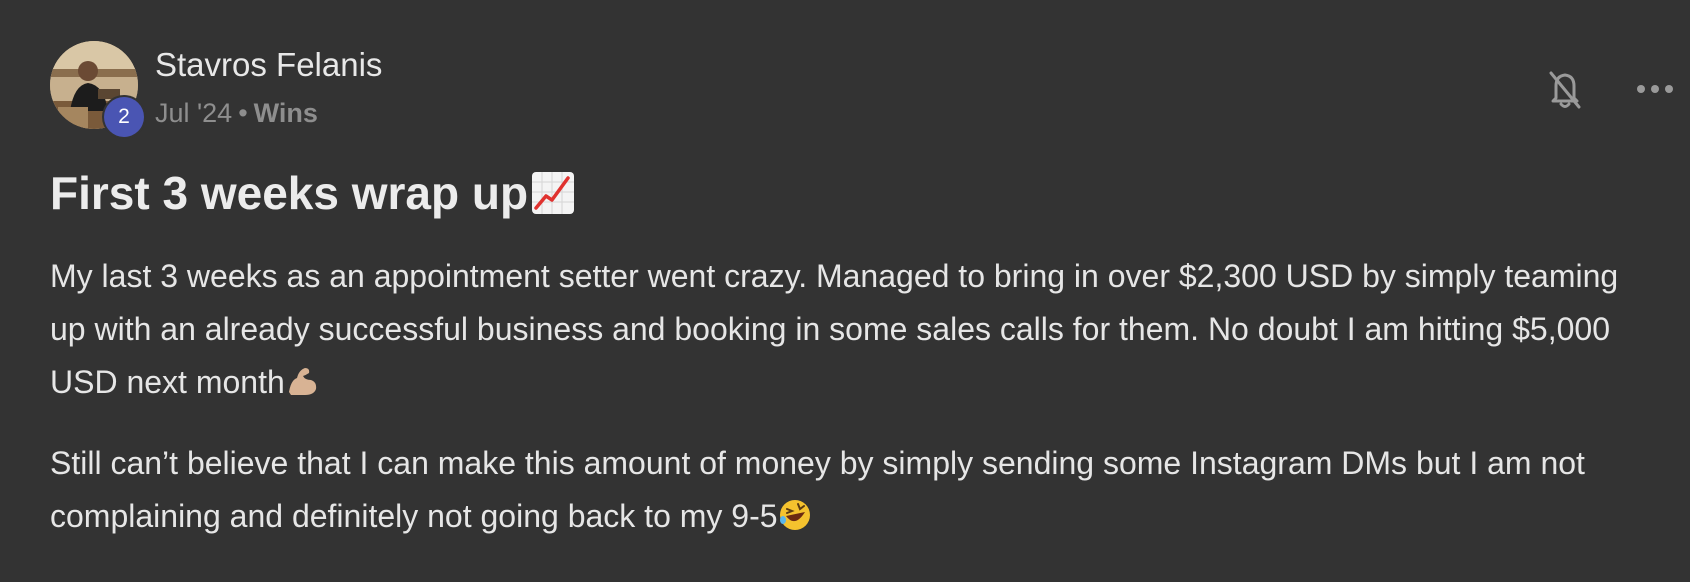 The width and height of the screenshot is (1690, 582). I want to click on bell-off-icon, so click(1565, 90).